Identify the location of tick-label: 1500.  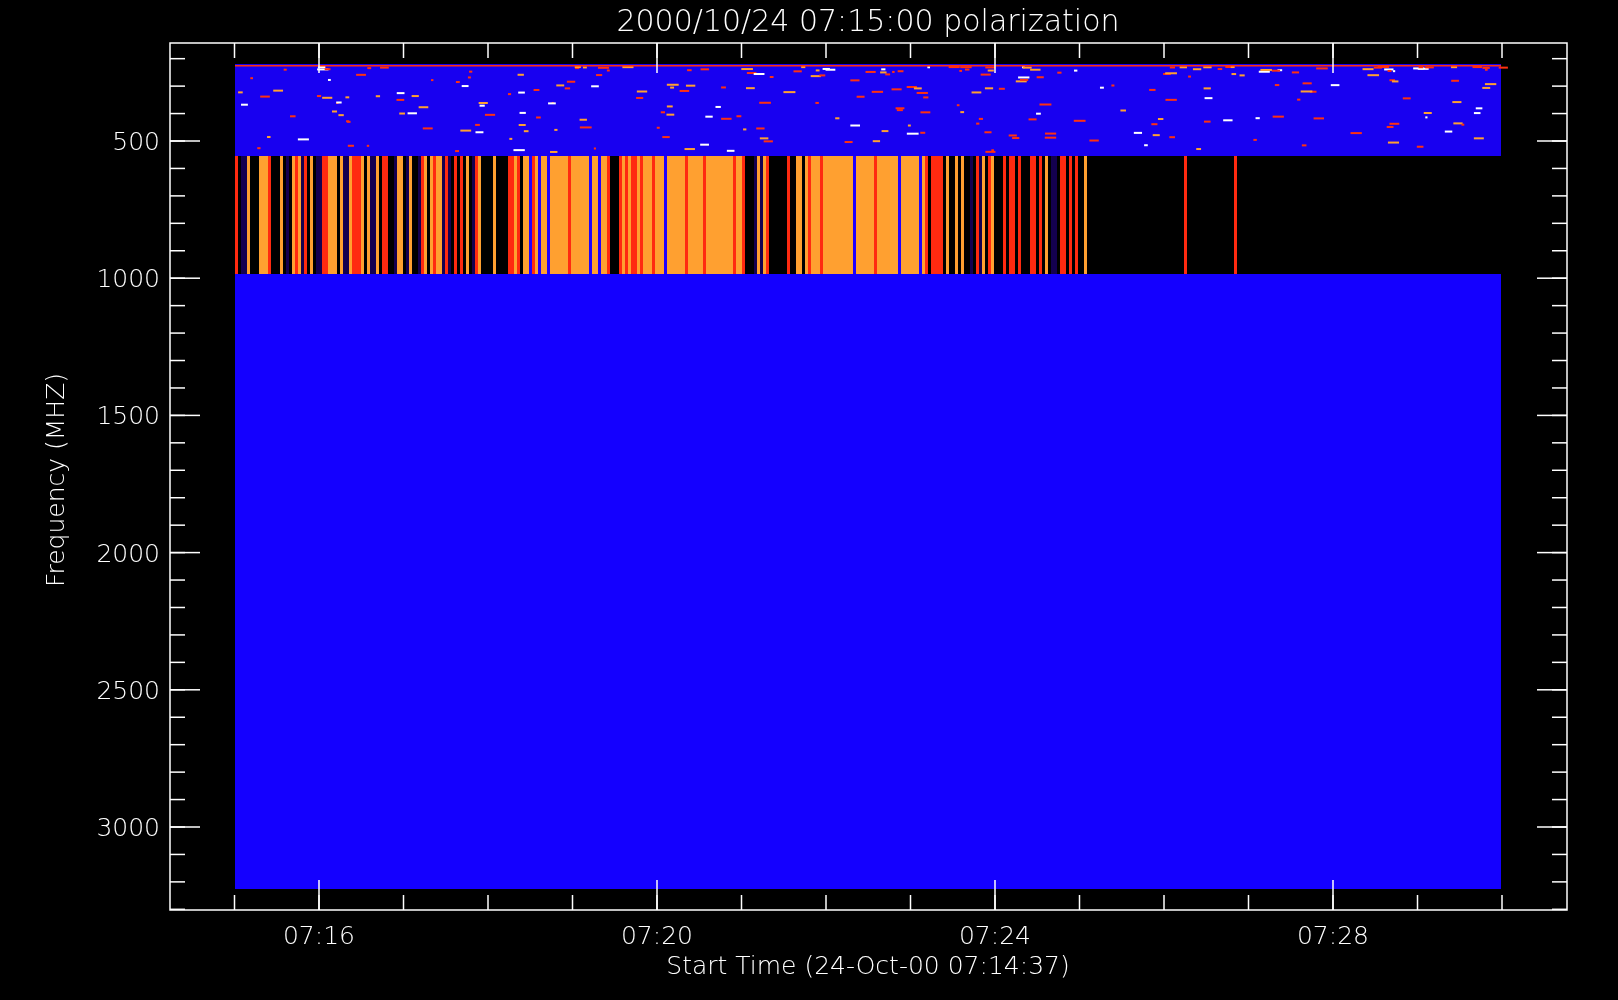
(128, 416).